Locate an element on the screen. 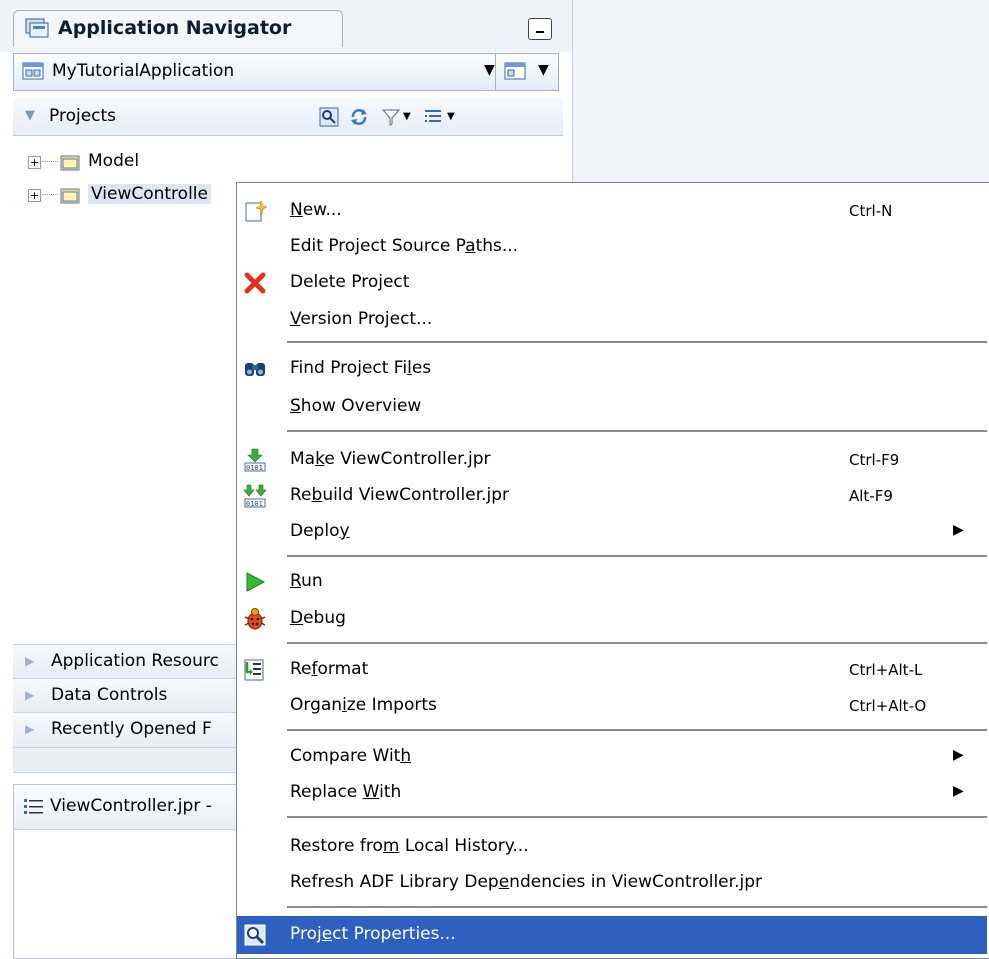 Image resolution: width=989 pixels, height=959 pixels. menu-item-organize-imports: Organize Imports Ctrl+Alt-O is located at coordinates (612, 706).